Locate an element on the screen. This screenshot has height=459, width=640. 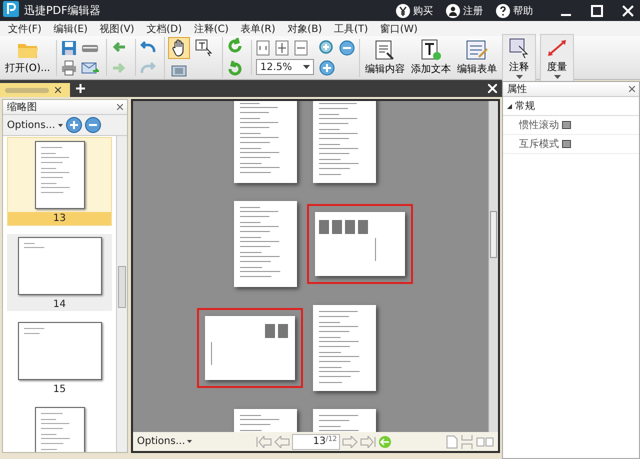
save-icon is located at coordinates (69, 48).